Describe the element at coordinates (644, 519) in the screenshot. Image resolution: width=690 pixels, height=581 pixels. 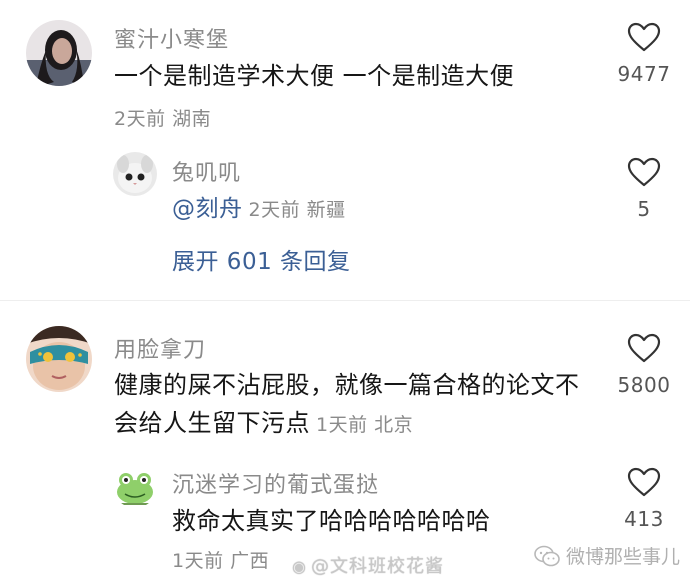
I see `like-count: 413` at that location.